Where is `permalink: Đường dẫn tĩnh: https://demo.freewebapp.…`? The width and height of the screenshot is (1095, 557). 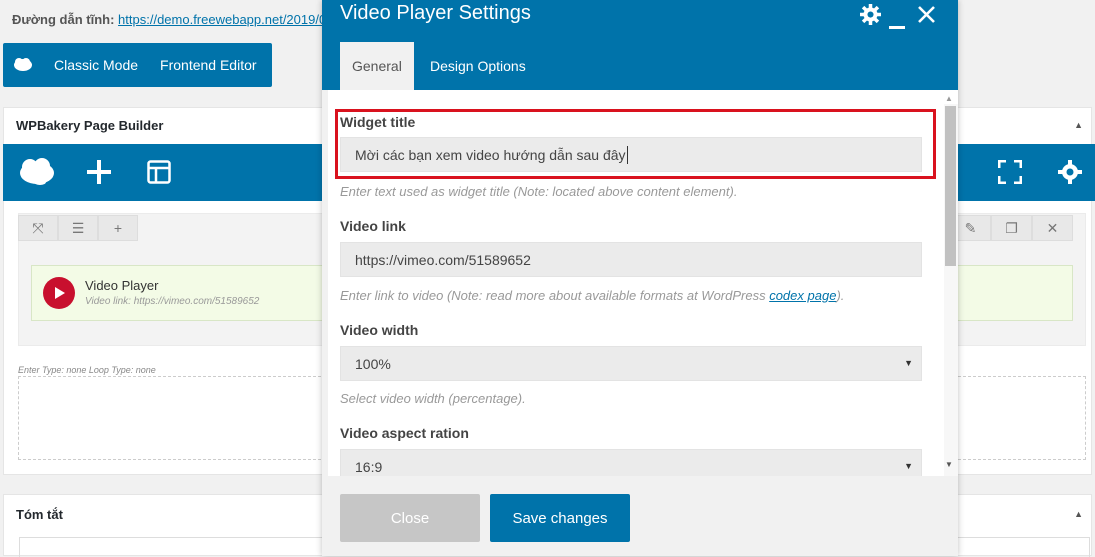
permalink: Đường dẫn tĩnh: https://demo.freewebapp.… is located at coordinates (169, 19).